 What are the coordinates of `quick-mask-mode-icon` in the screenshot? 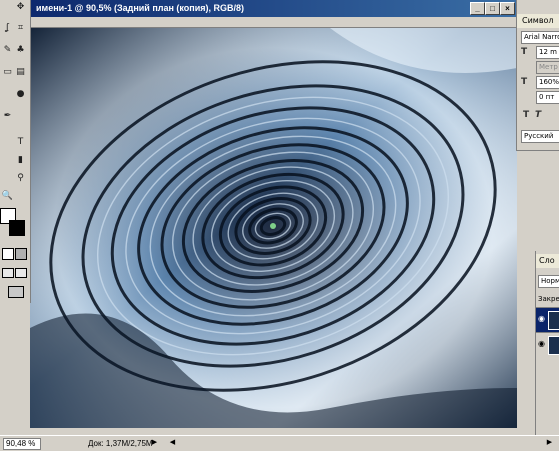 It's located at (21, 254).